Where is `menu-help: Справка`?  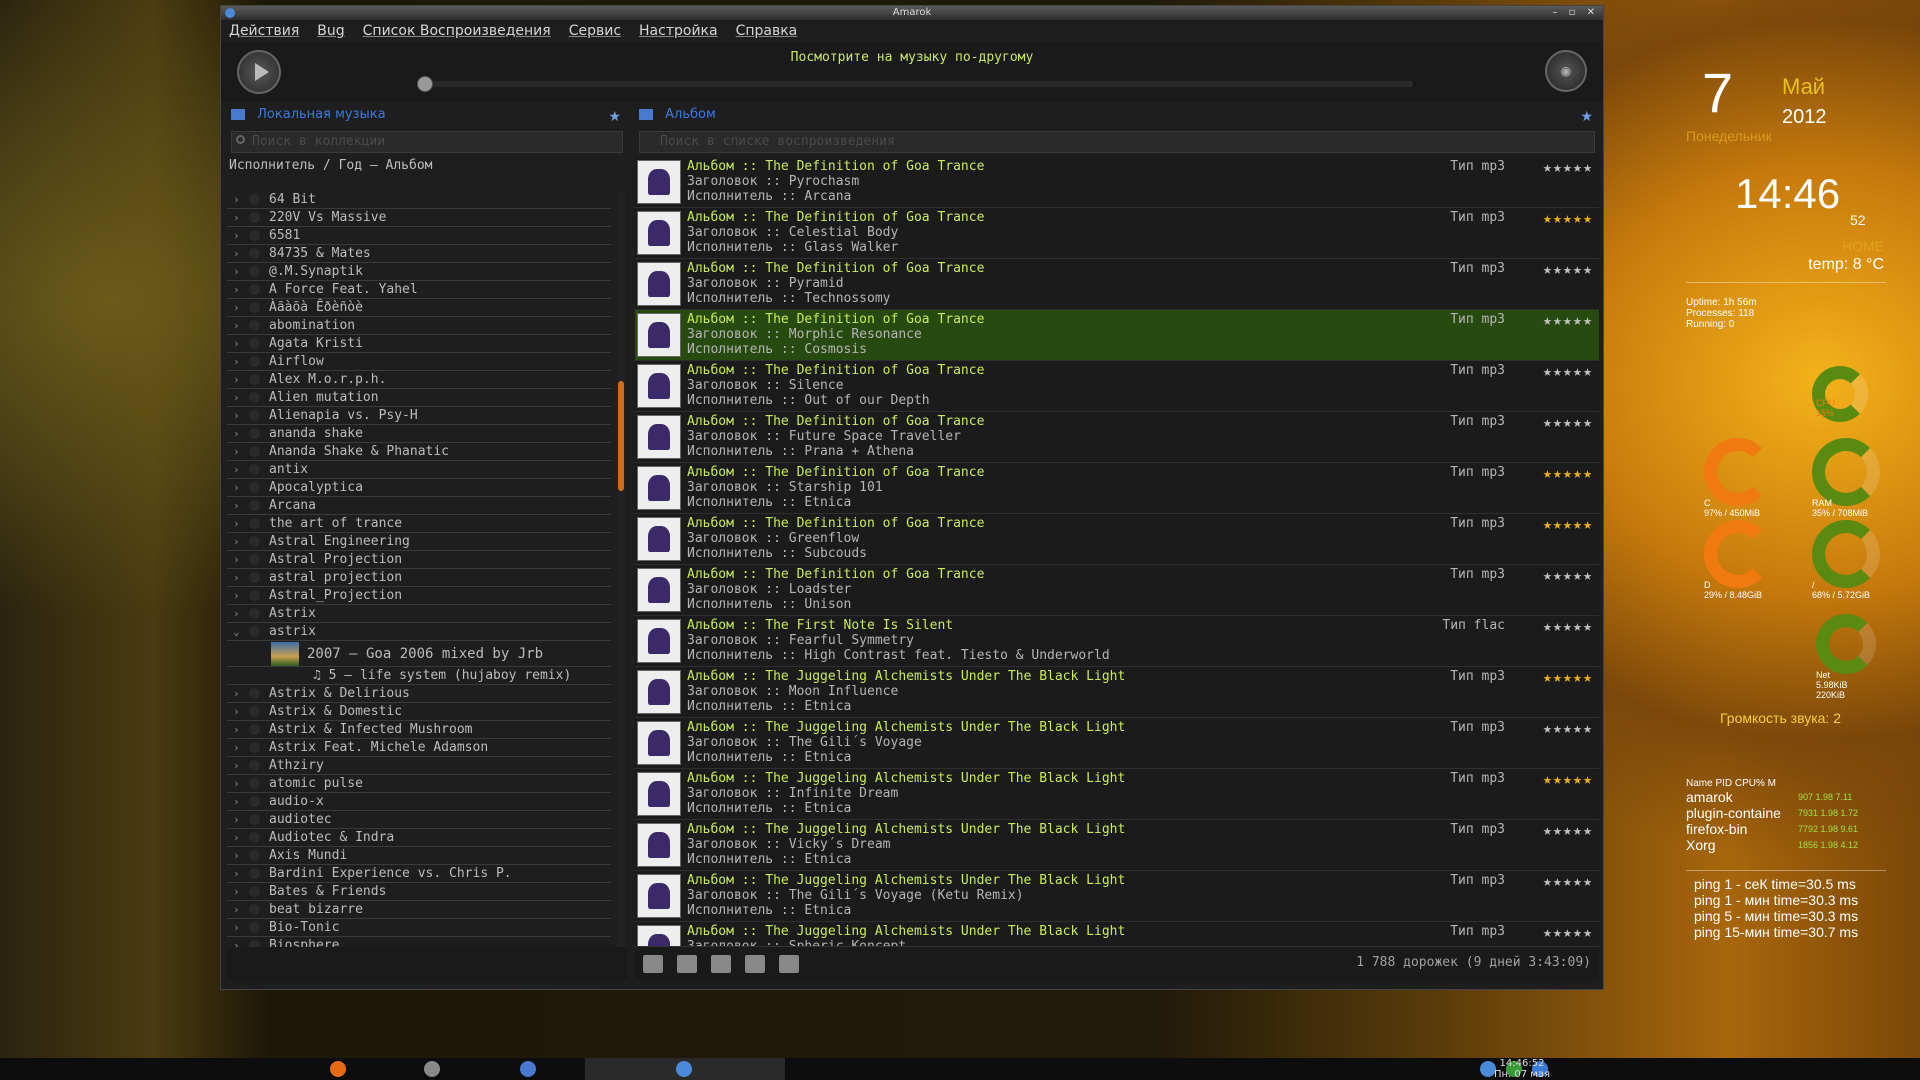
menu-help: Справка is located at coordinates (767, 31).